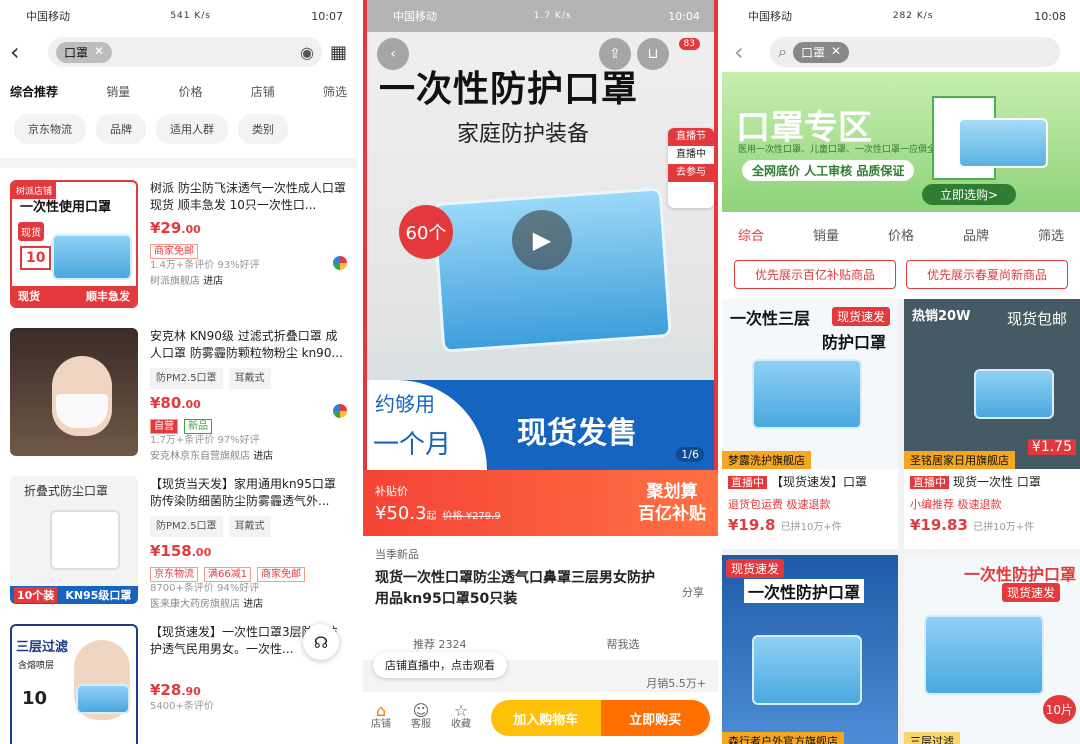 This screenshot has height=744, width=1080. I want to click on tab-comprehensive: 综合, so click(751, 234).